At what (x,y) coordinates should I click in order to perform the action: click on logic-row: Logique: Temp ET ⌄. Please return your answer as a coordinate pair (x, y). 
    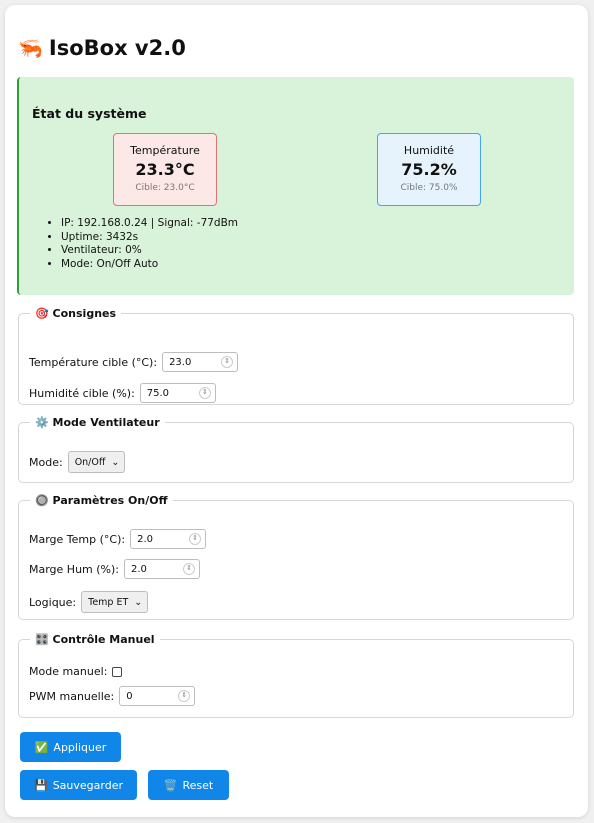
    Looking at the image, I should click on (89, 602).